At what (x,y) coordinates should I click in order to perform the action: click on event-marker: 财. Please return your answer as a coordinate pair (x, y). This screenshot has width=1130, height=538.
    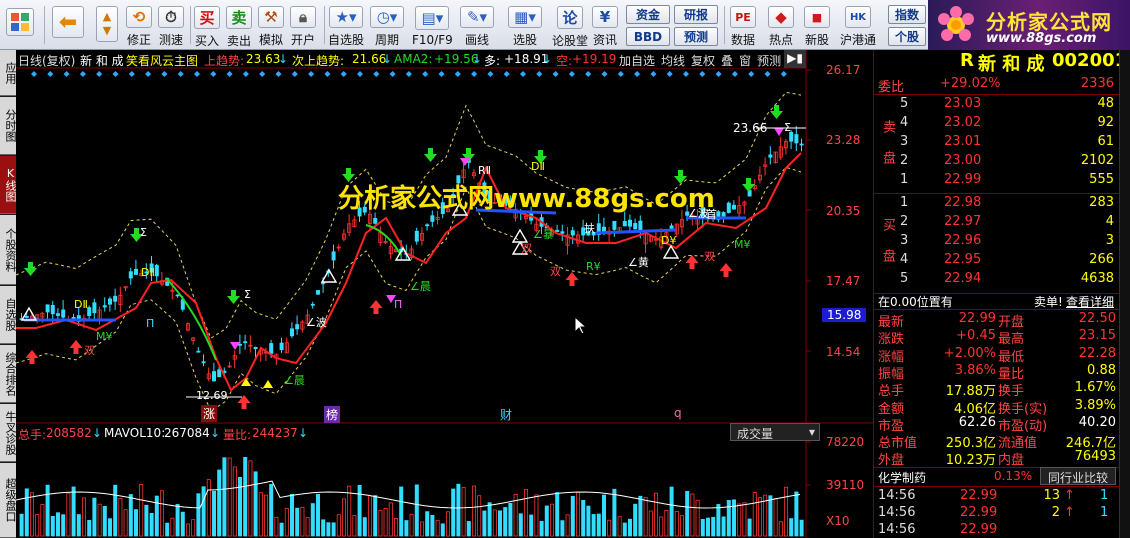
    Looking at the image, I should click on (506, 414).